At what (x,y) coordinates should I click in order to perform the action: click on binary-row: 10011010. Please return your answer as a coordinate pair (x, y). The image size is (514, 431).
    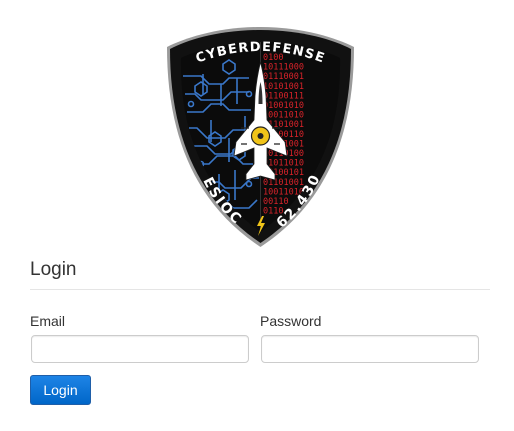
    Looking at the image, I should click on (283, 116).